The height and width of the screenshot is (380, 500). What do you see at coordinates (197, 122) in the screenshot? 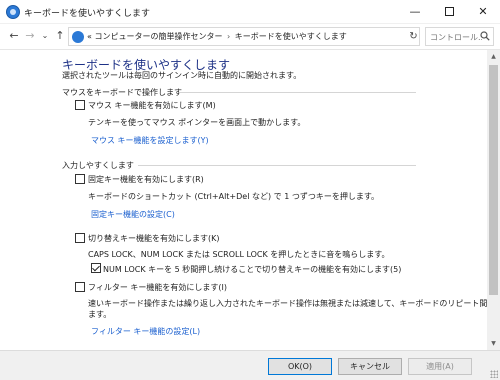
I see `mouse-keys-description: テンキーを使ってマウス ポインターを画面上で動かします。` at bounding box center [197, 122].